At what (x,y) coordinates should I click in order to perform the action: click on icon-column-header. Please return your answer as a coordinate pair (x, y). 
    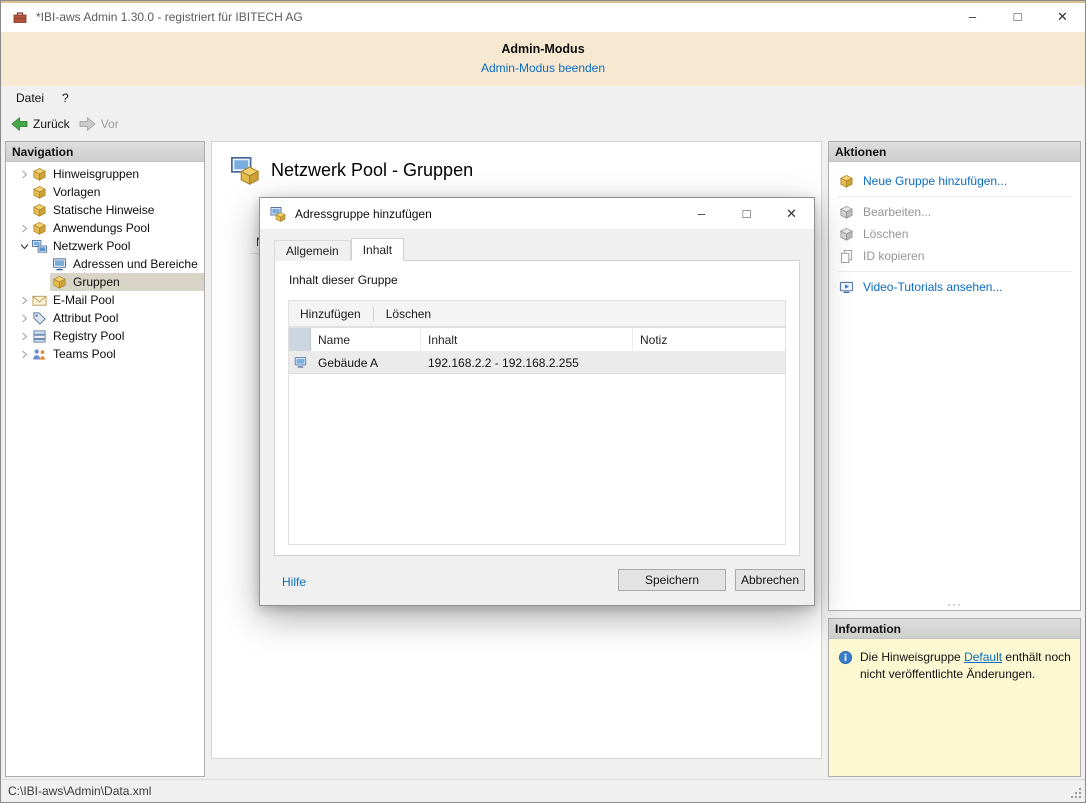
    Looking at the image, I should click on (300, 339).